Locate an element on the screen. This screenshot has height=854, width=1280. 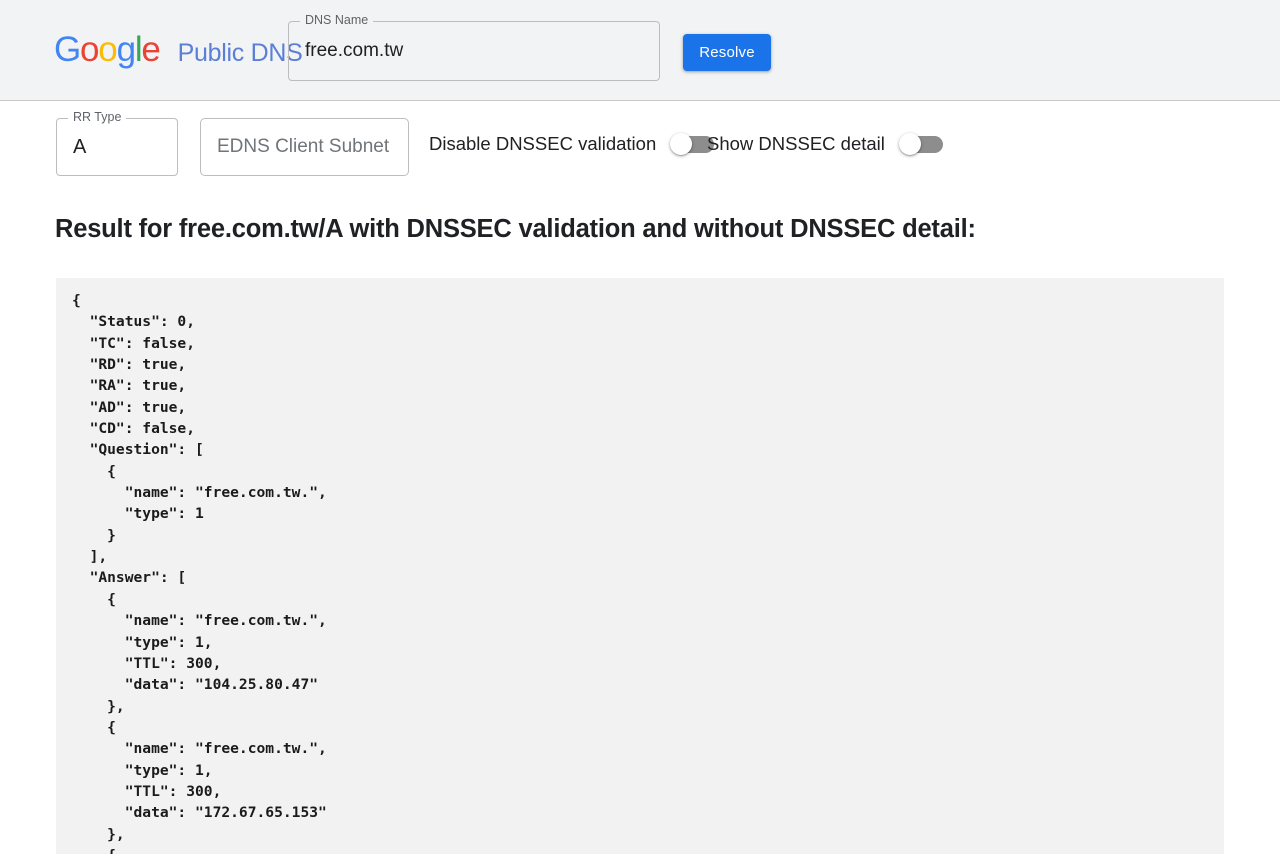
rr-type-input is located at coordinates (117, 147).